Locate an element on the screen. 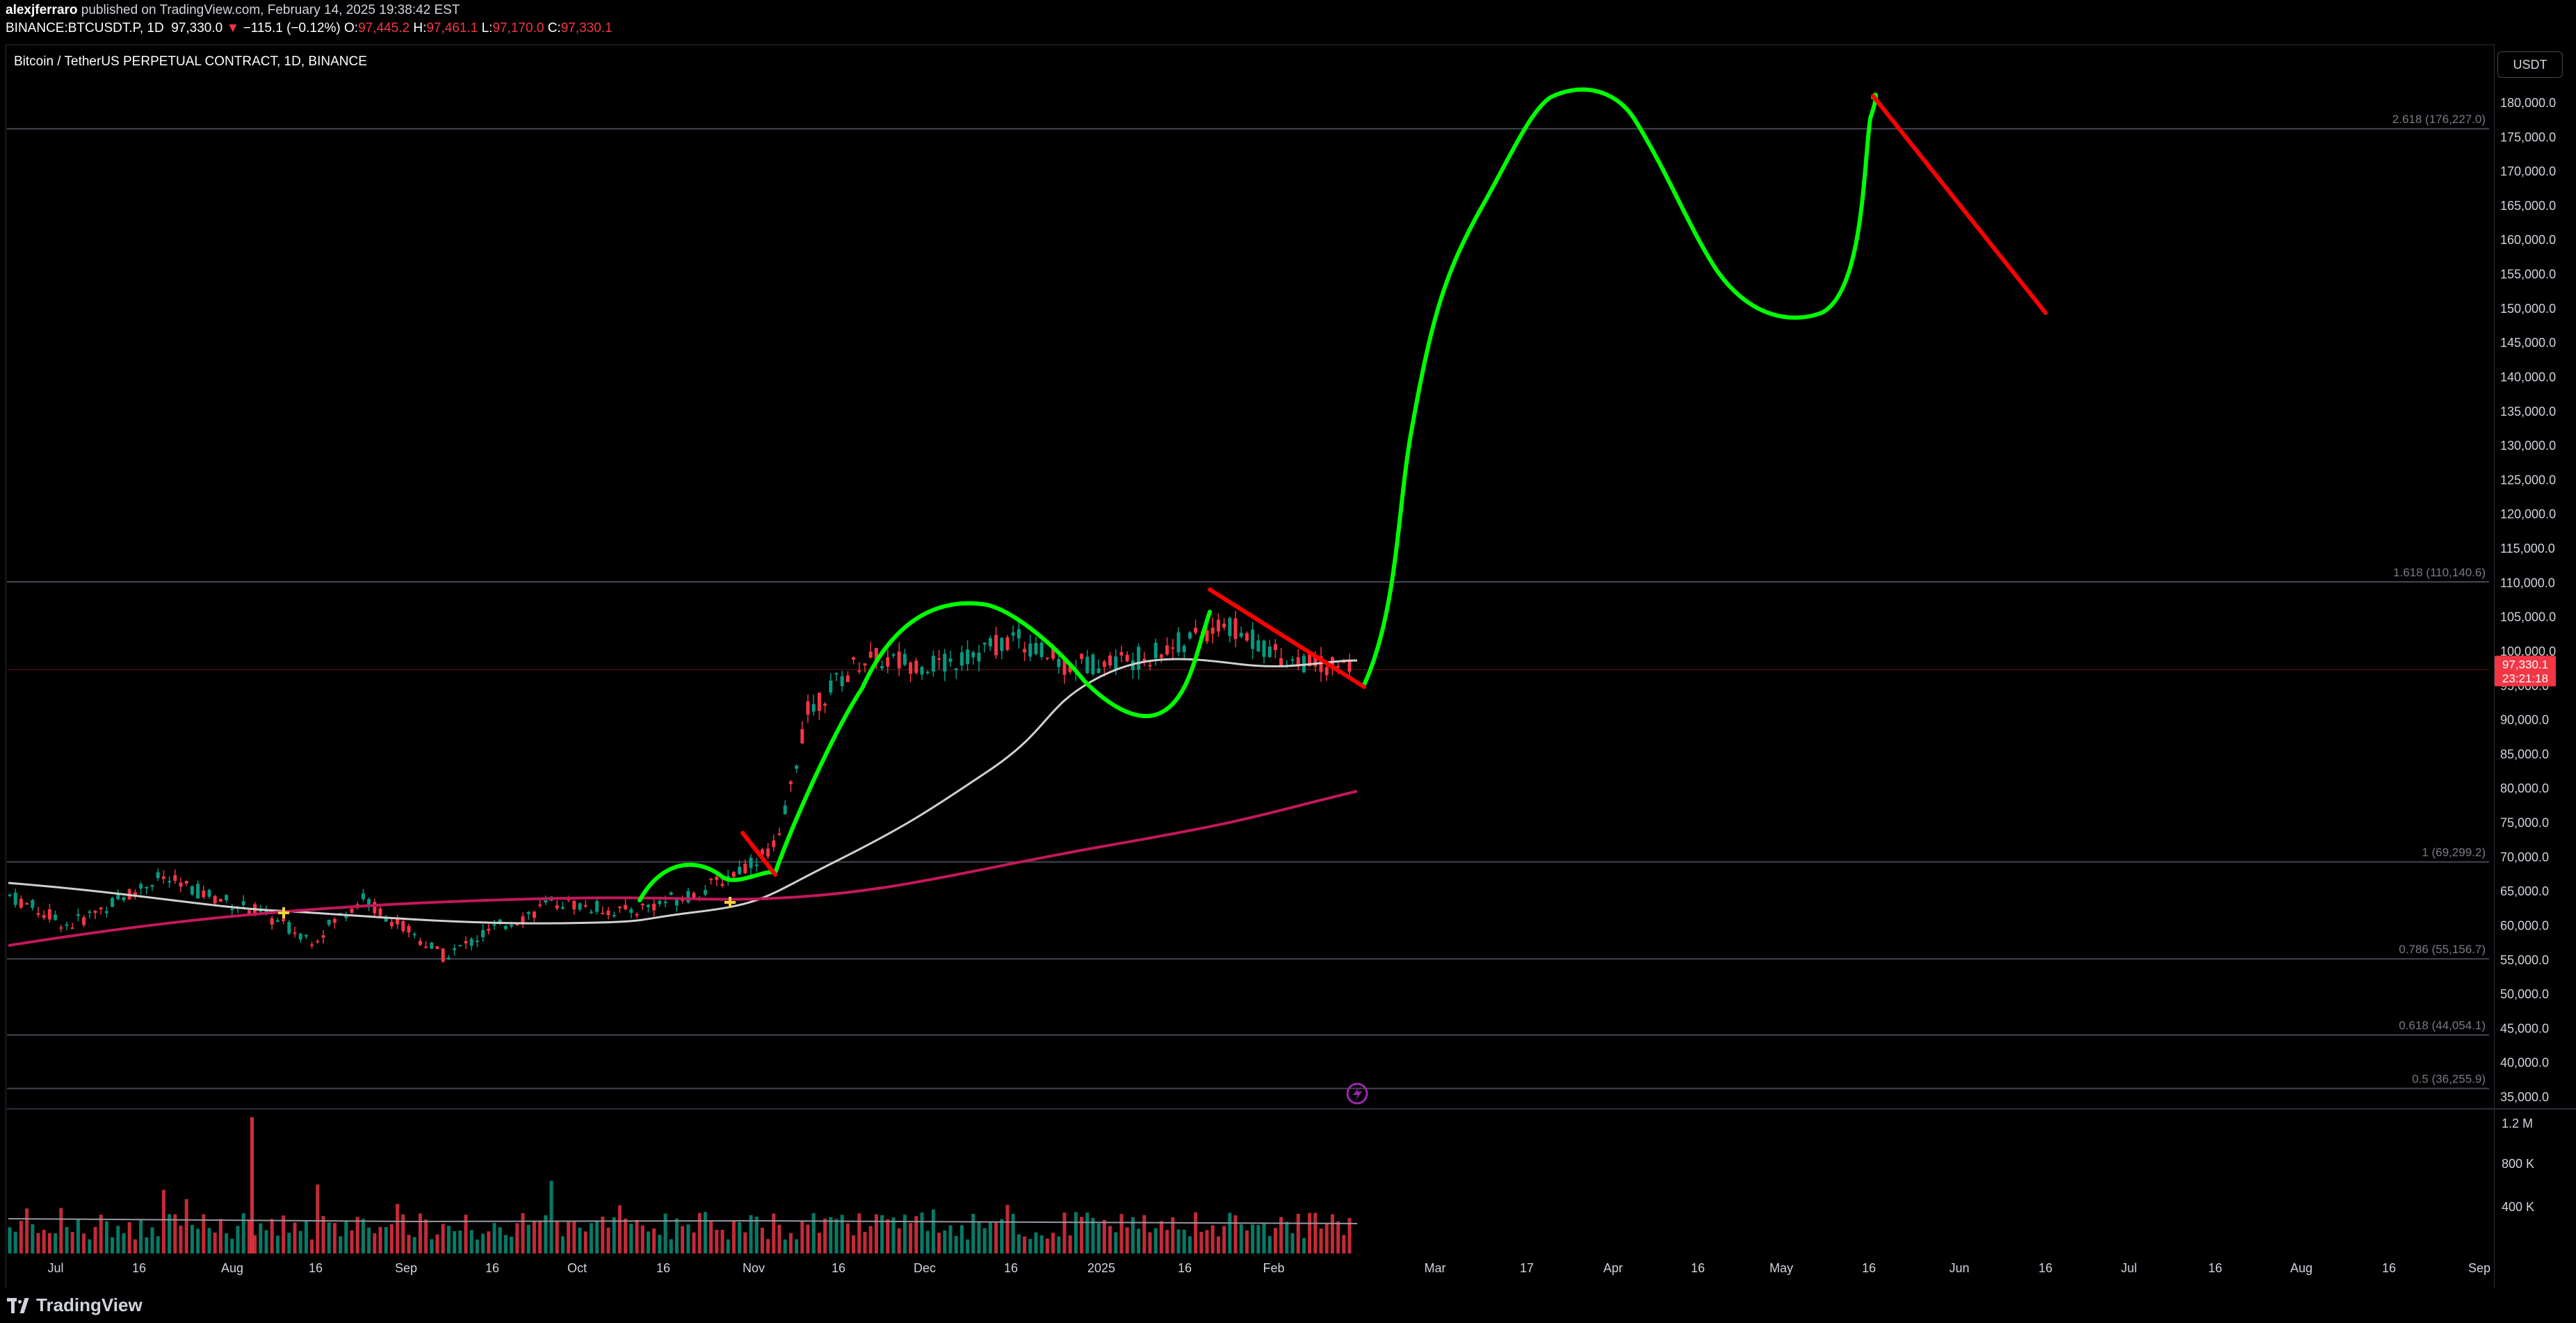 The image size is (2576, 1323). price-tick-label: 40,000.0 is located at coordinates (2524, 1063).